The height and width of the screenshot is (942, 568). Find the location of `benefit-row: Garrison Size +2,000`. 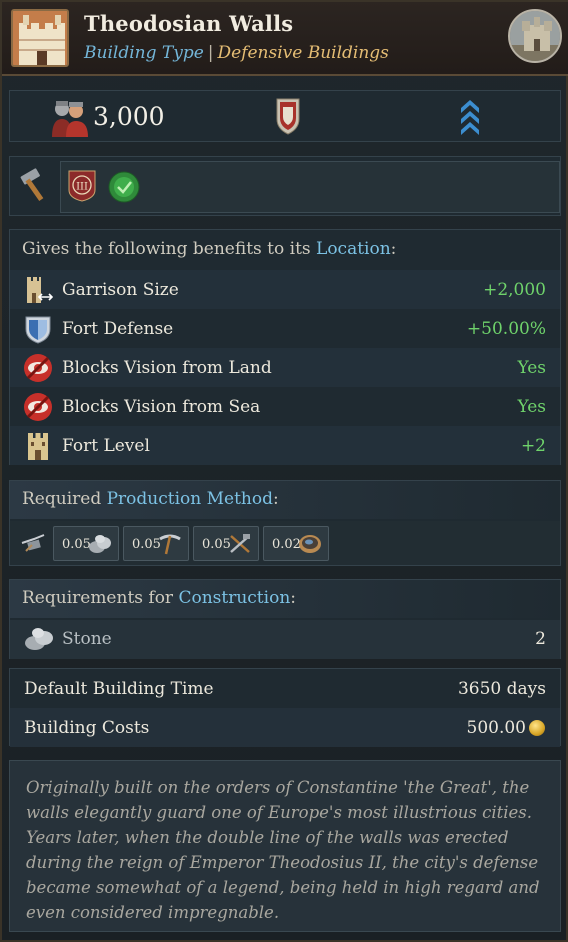

benefit-row: Garrison Size +2,000 is located at coordinates (285, 289).